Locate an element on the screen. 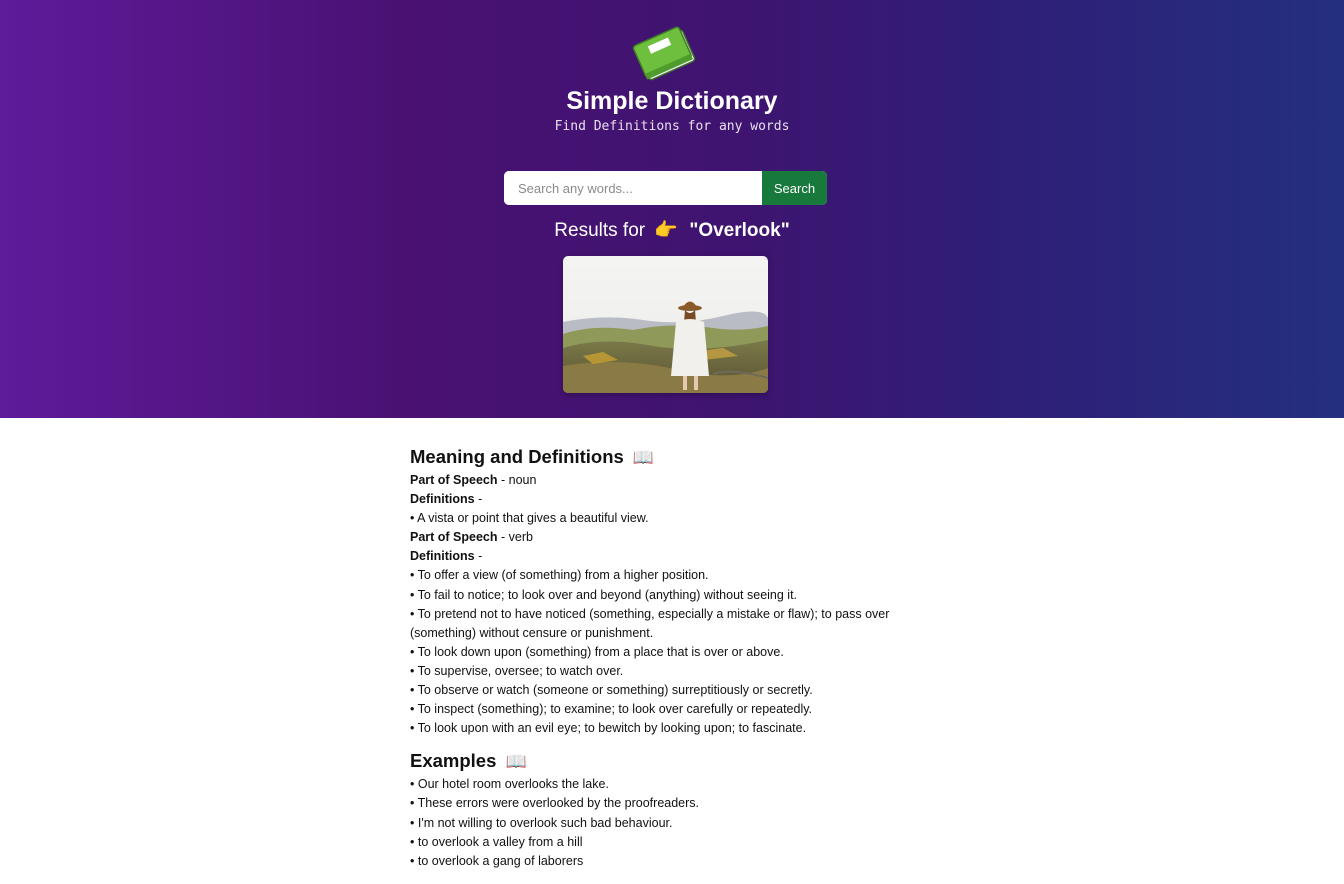 The width and height of the screenshot is (1344, 884). green-book-icon is located at coordinates (664, 53).